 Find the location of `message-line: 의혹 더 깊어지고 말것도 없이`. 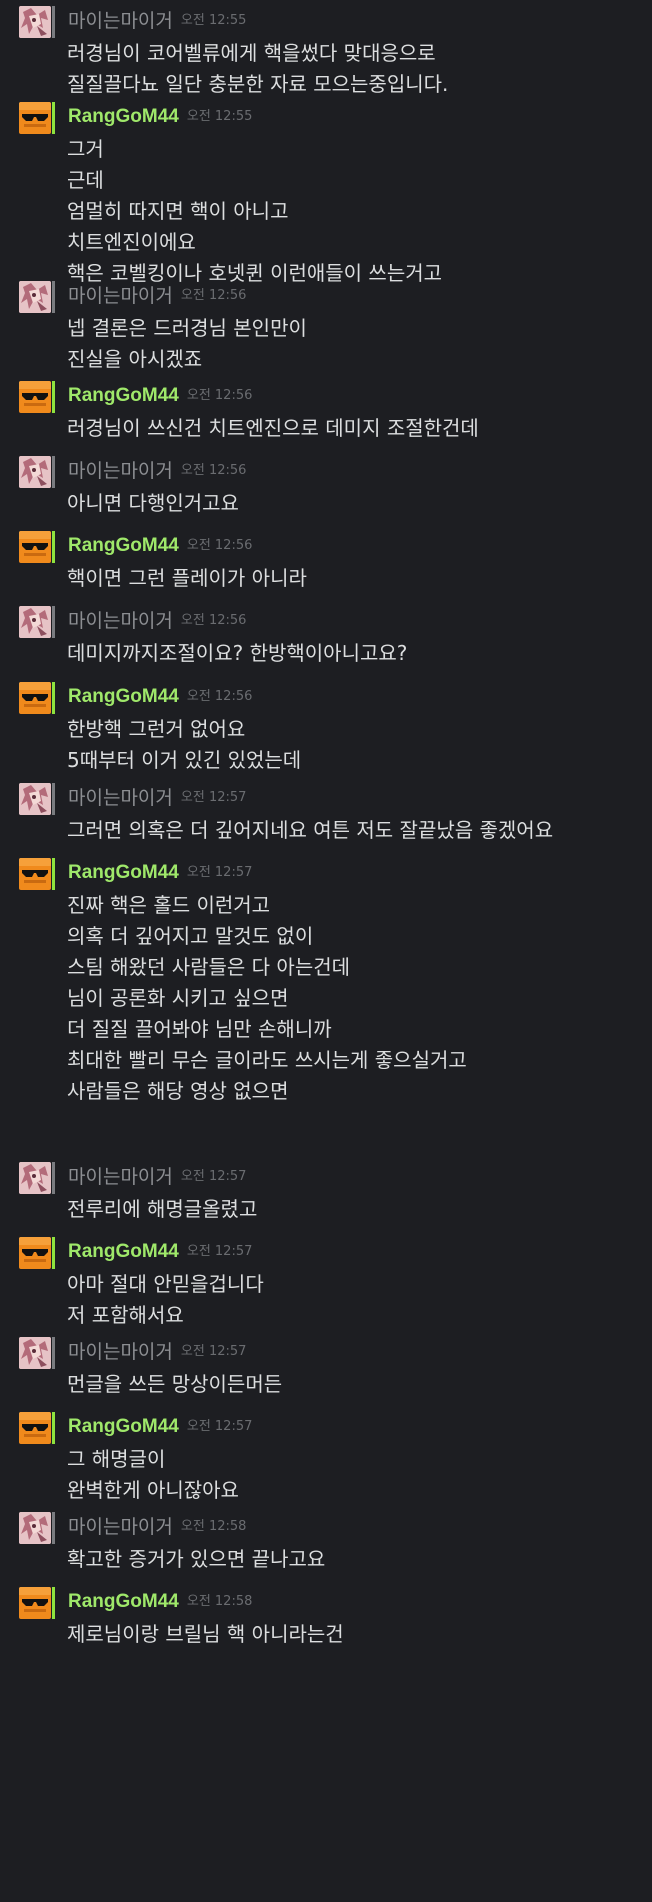

message-line: 의혹 더 깊어지고 말것도 없이 is located at coordinates (190, 936).